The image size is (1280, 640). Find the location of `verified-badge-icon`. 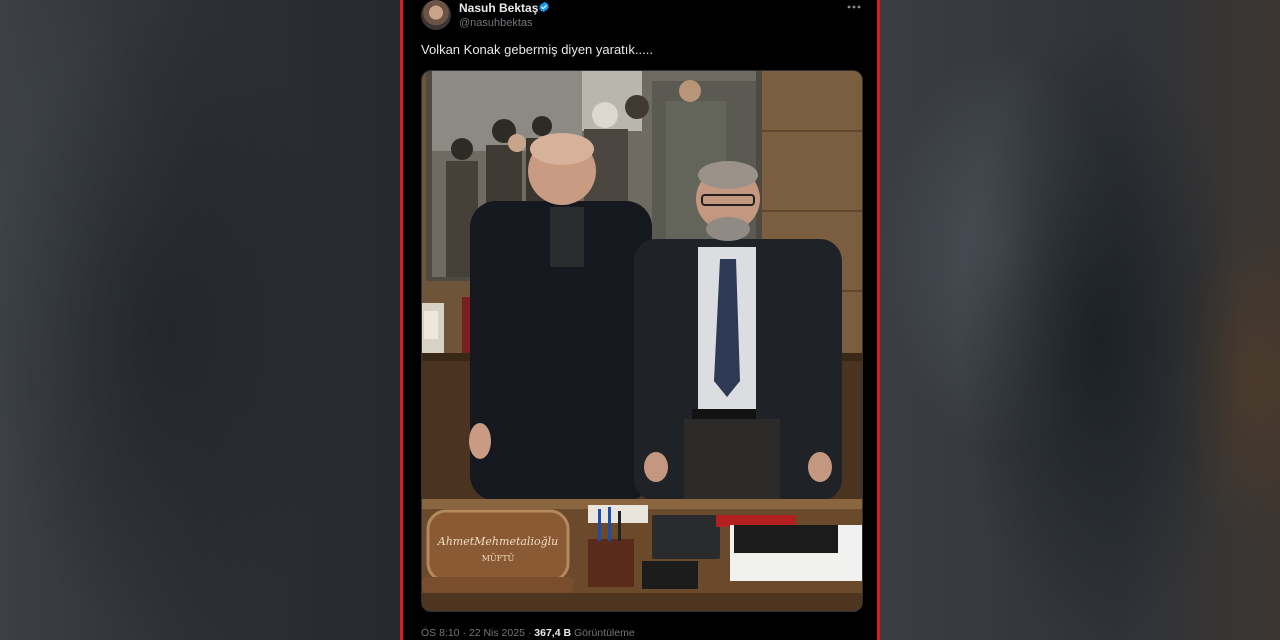

verified-badge-icon is located at coordinates (544, 7).